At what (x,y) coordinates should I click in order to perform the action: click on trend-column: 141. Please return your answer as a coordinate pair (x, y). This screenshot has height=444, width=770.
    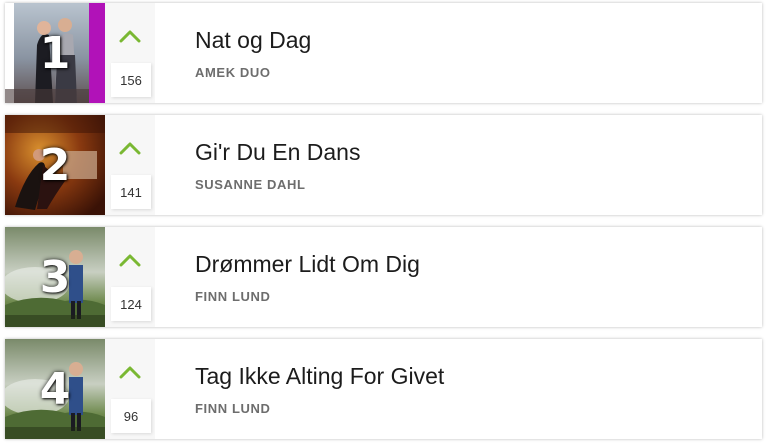
    Looking at the image, I should click on (130, 165).